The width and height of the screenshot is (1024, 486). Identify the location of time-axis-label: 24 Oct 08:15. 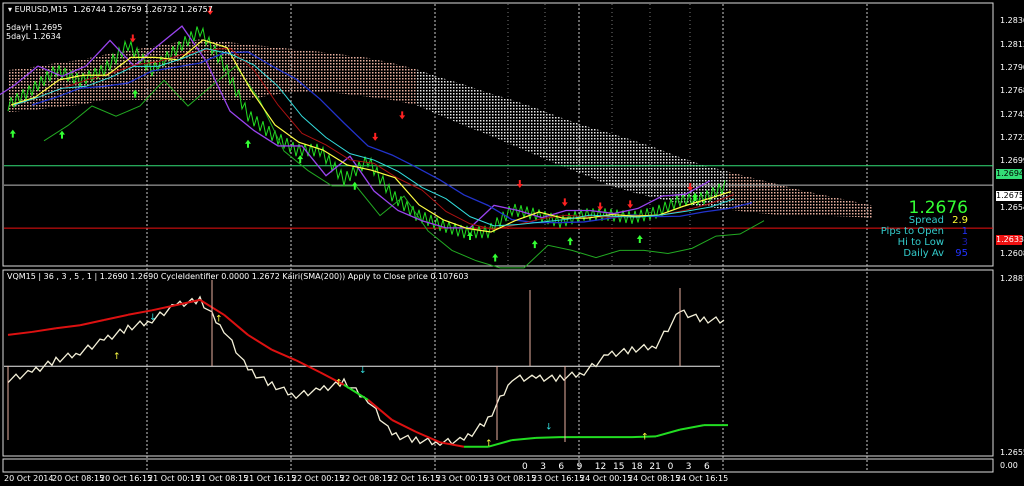
(654, 478).